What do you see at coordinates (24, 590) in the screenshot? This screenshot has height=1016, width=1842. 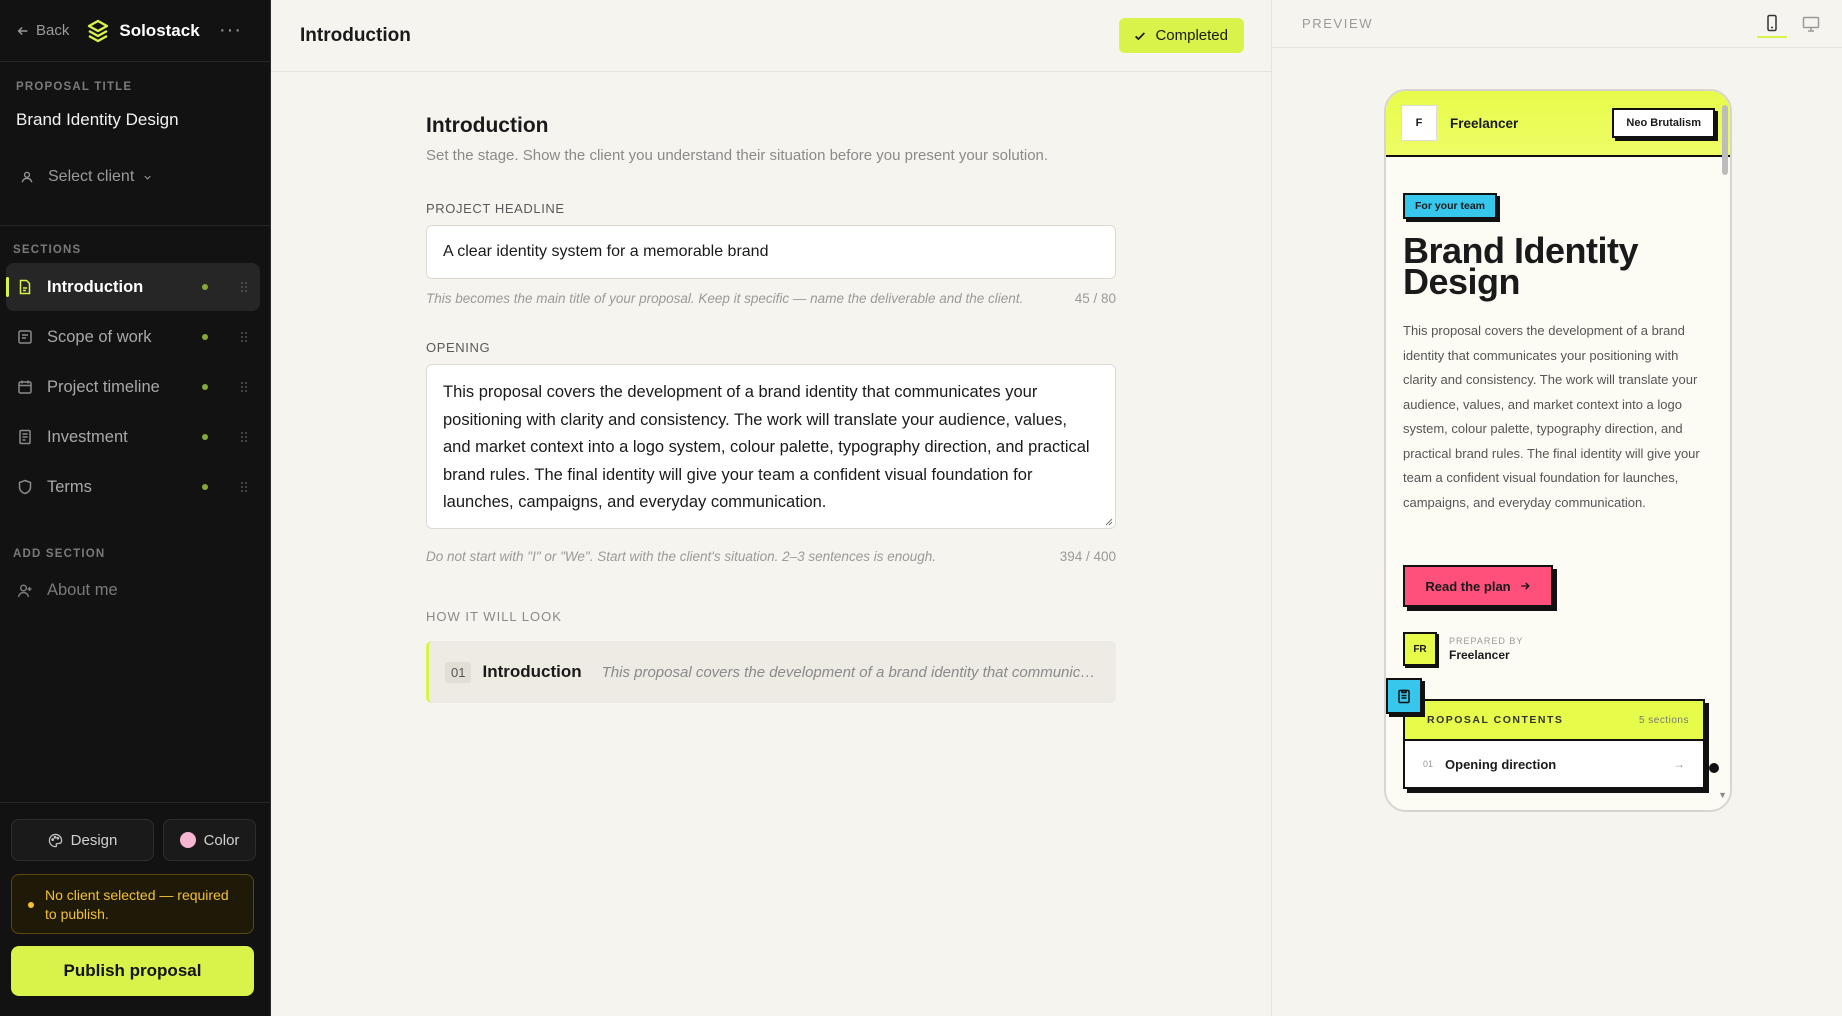 I see `user-plus-icon` at bounding box center [24, 590].